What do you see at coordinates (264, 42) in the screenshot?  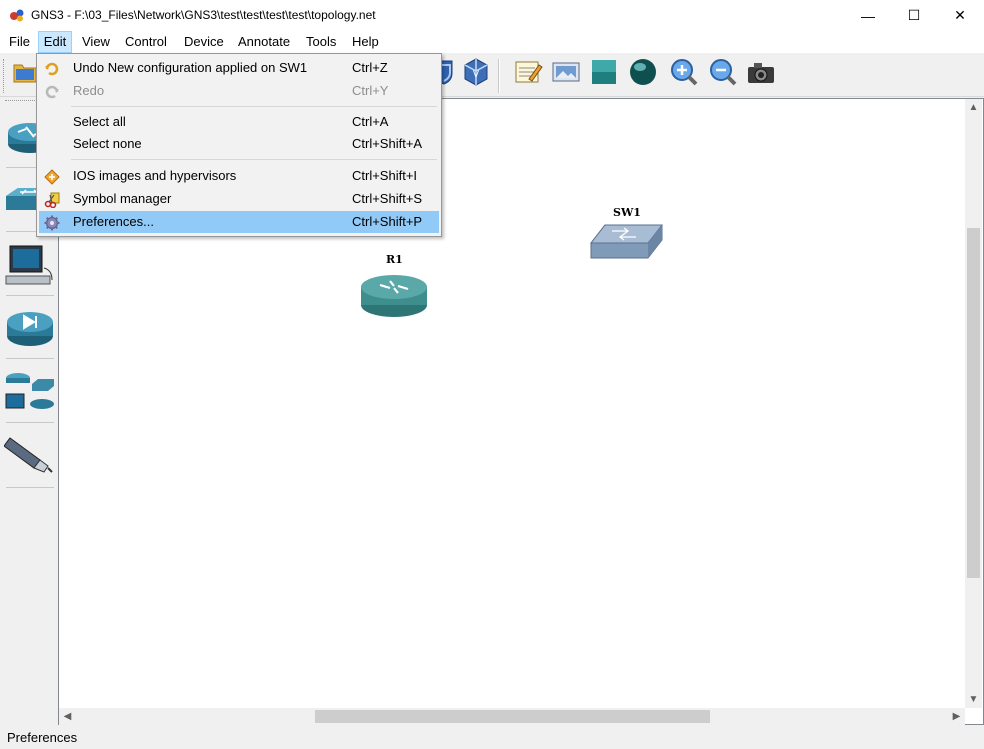 I see `menu-annotate: Annotate` at bounding box center [264, 42].